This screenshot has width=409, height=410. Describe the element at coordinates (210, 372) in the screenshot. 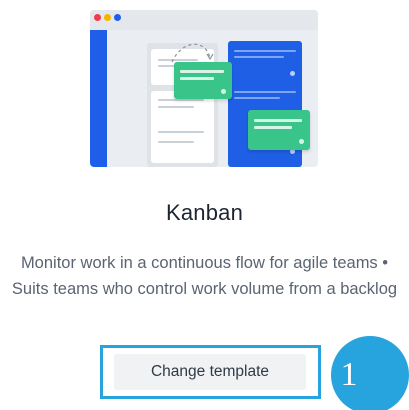

I see `change-template-button: Change template` at that location.